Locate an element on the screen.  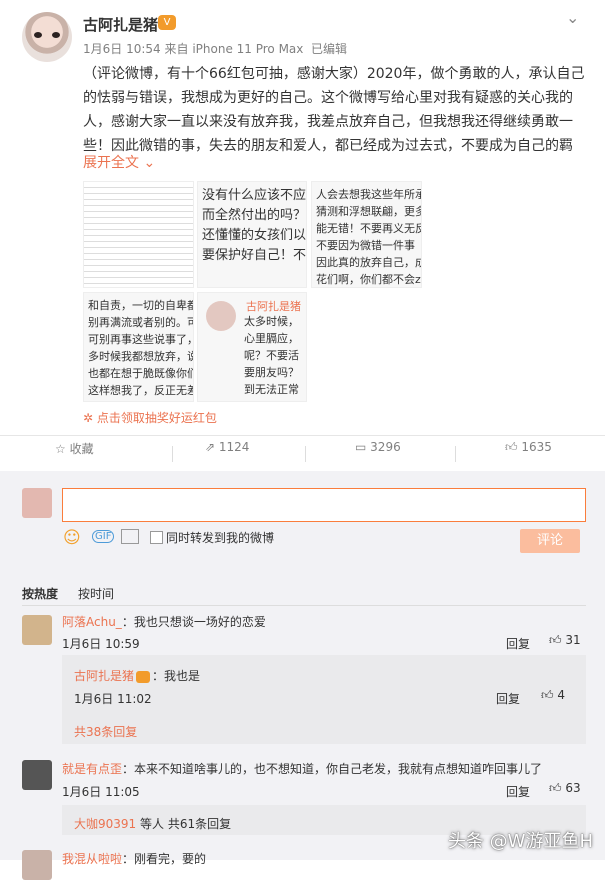
comment-text: ：刚看完，要的 is located at coordinates (164, 859).